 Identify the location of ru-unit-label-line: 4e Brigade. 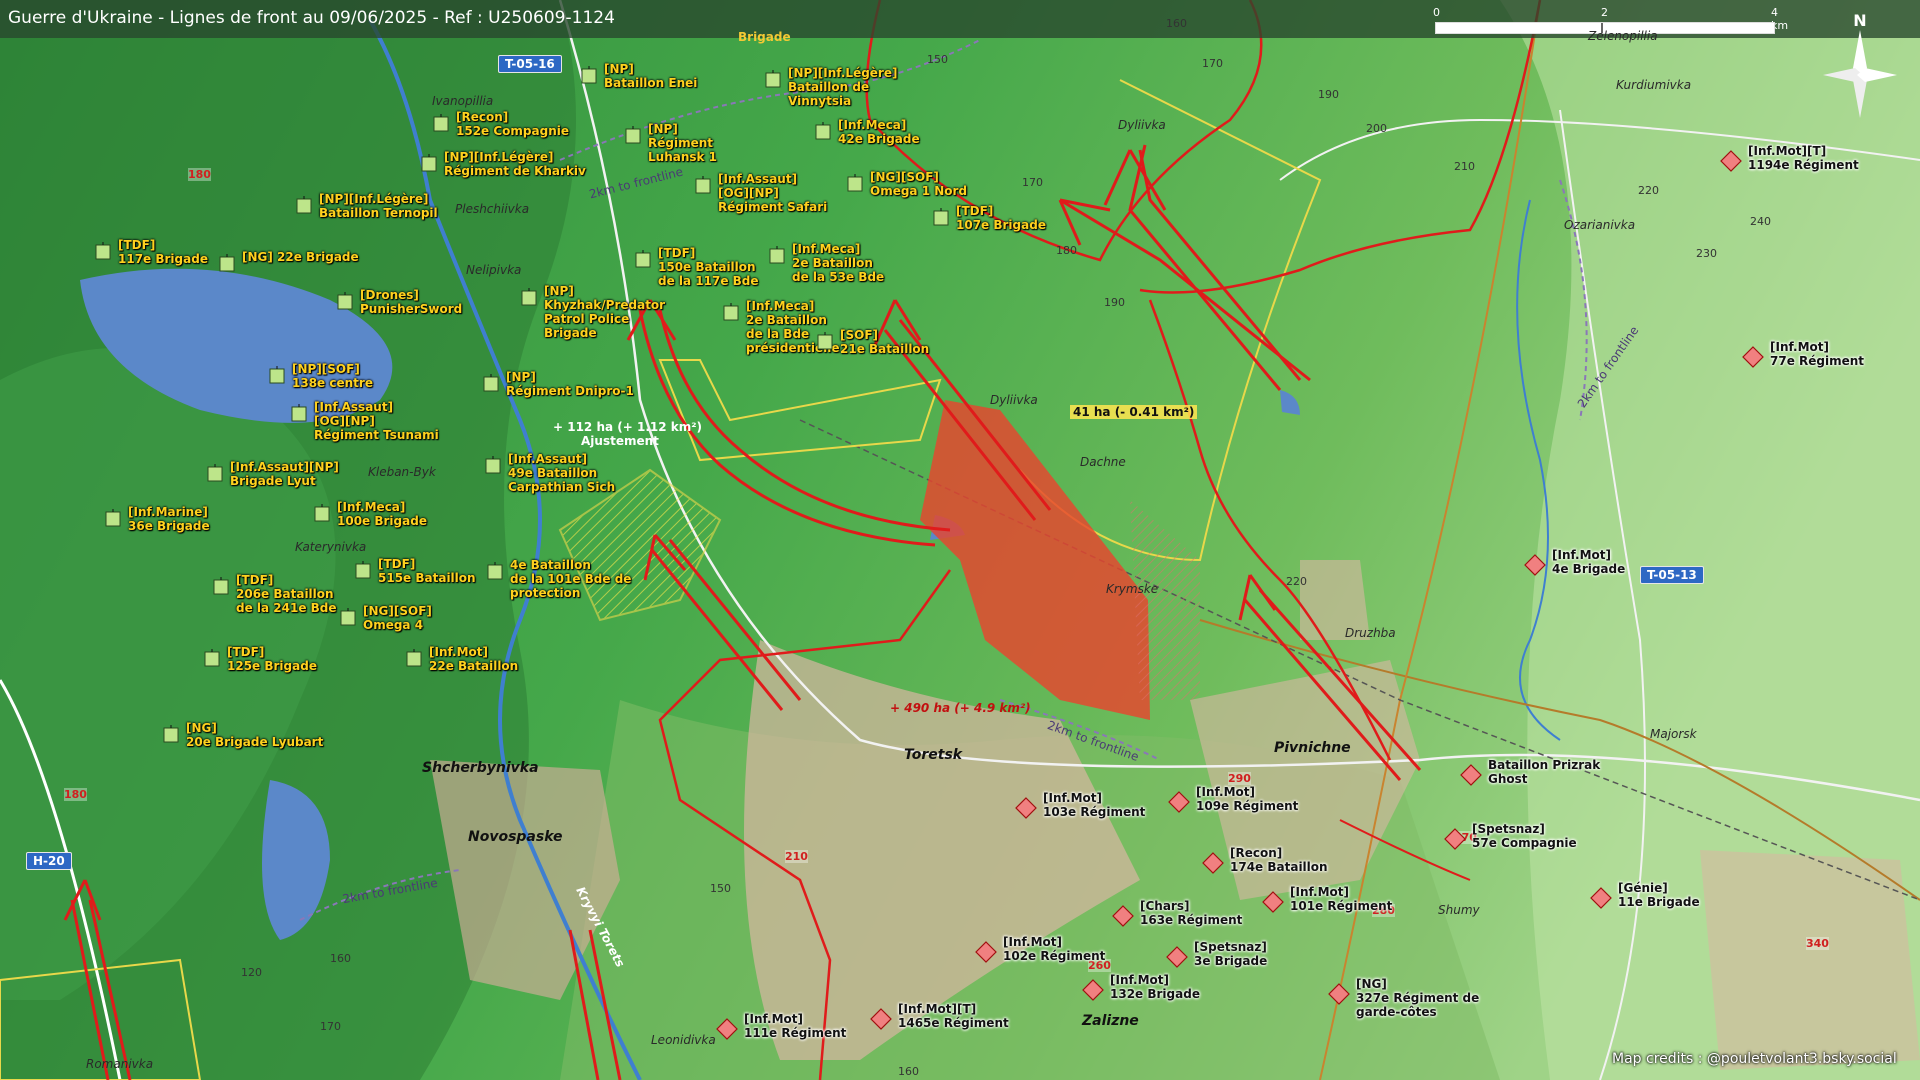
(1589, 569).